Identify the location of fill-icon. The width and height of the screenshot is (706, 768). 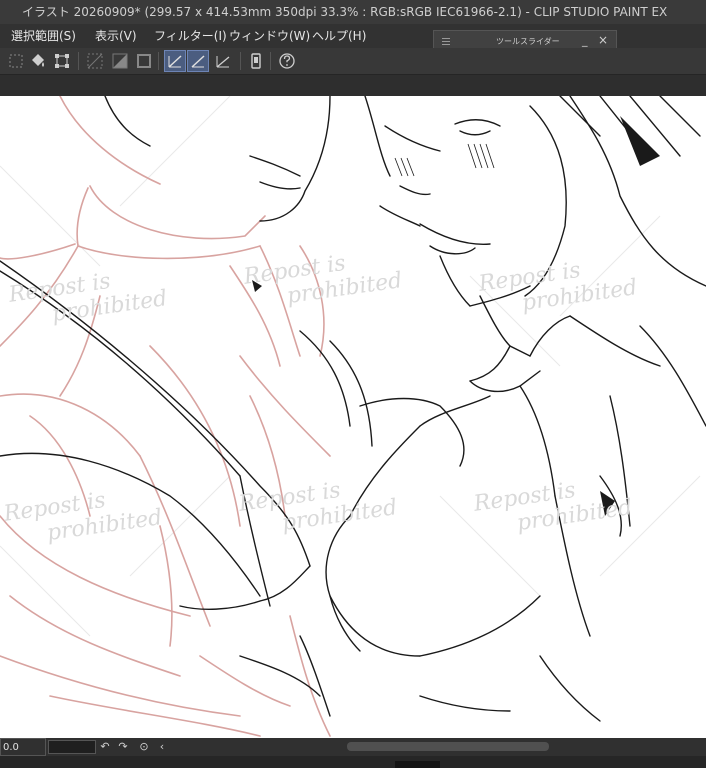
(38, 61).